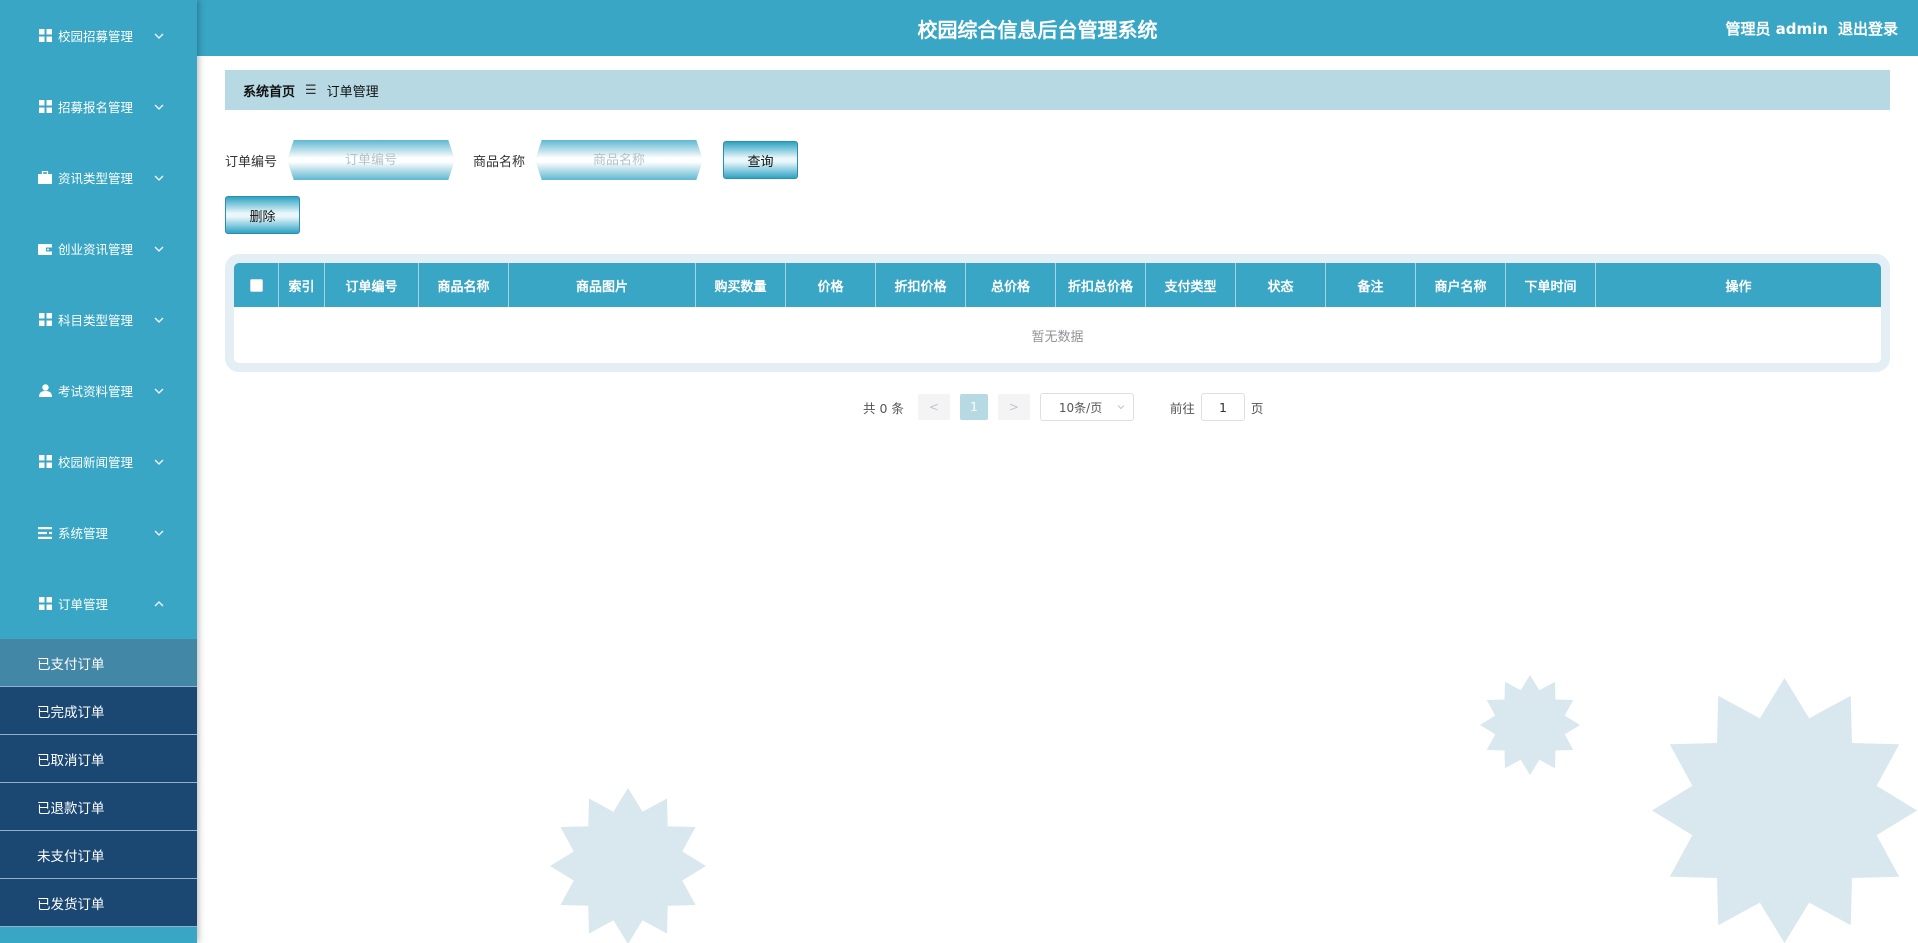 The image size is (1918, 943). What do you see at coordinates (302, 285) in the screenshot?
I see `column-header: 索引` at bounding box center [302, 285].